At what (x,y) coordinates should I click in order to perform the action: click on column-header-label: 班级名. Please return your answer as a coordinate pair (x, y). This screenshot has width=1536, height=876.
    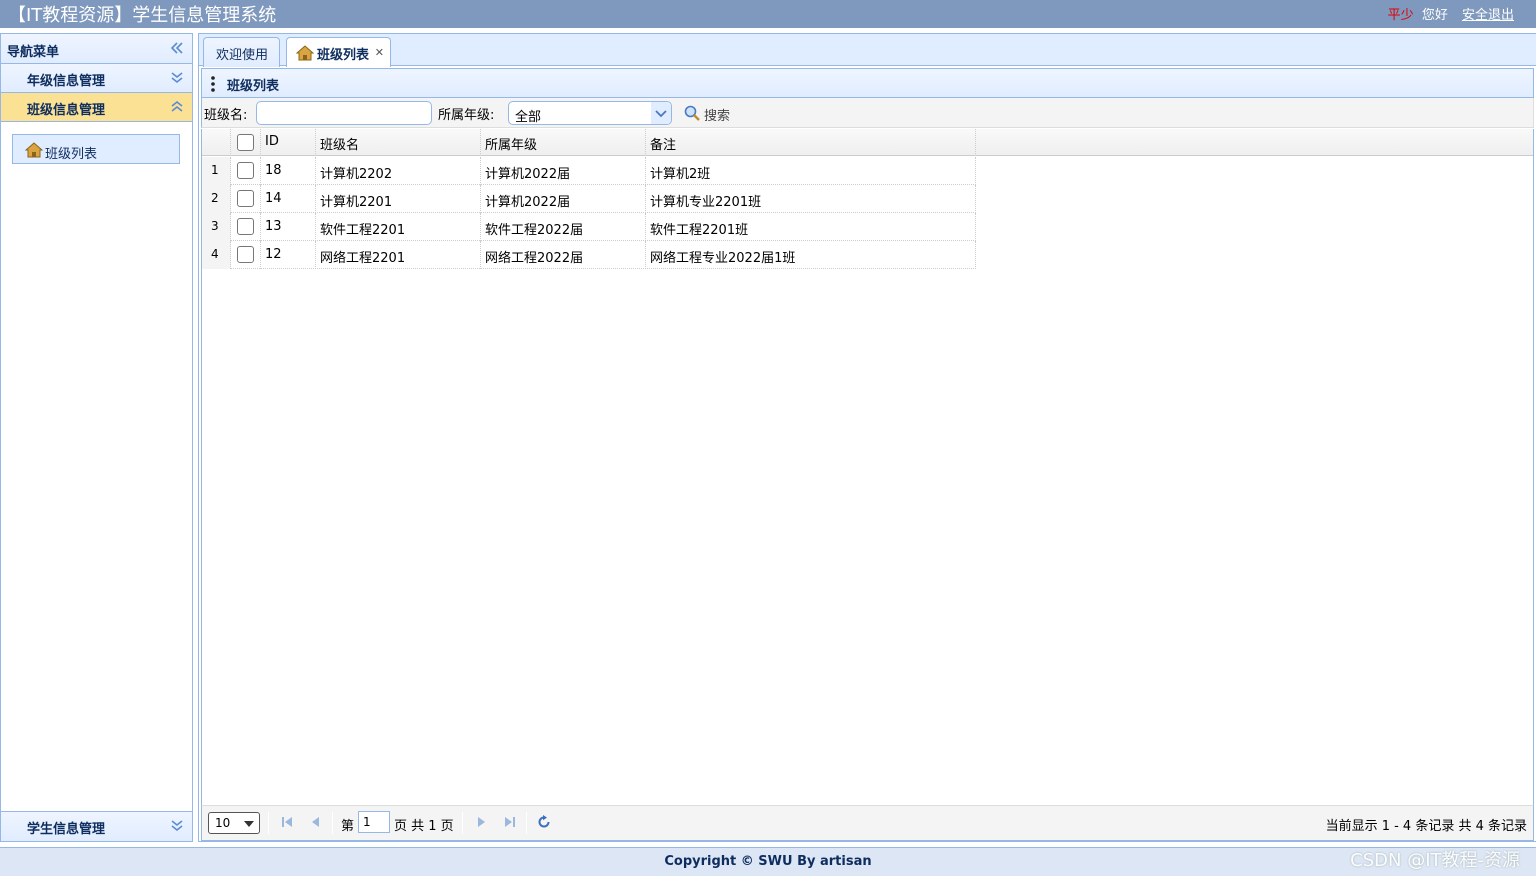
    Looking at the image, I should click on (340, 145).